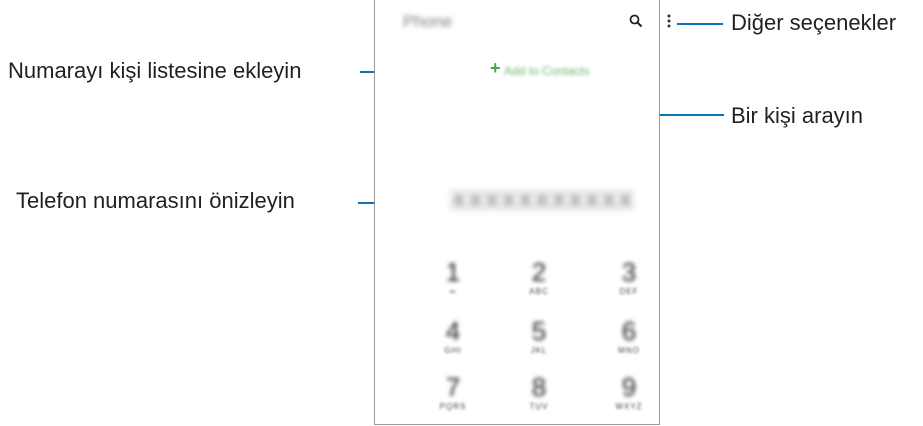 The height and width of the screenshot is (426, 923). Describe the element at coordinates (453, 272) in the screenshot. I see `key-digit: 1` at that location.